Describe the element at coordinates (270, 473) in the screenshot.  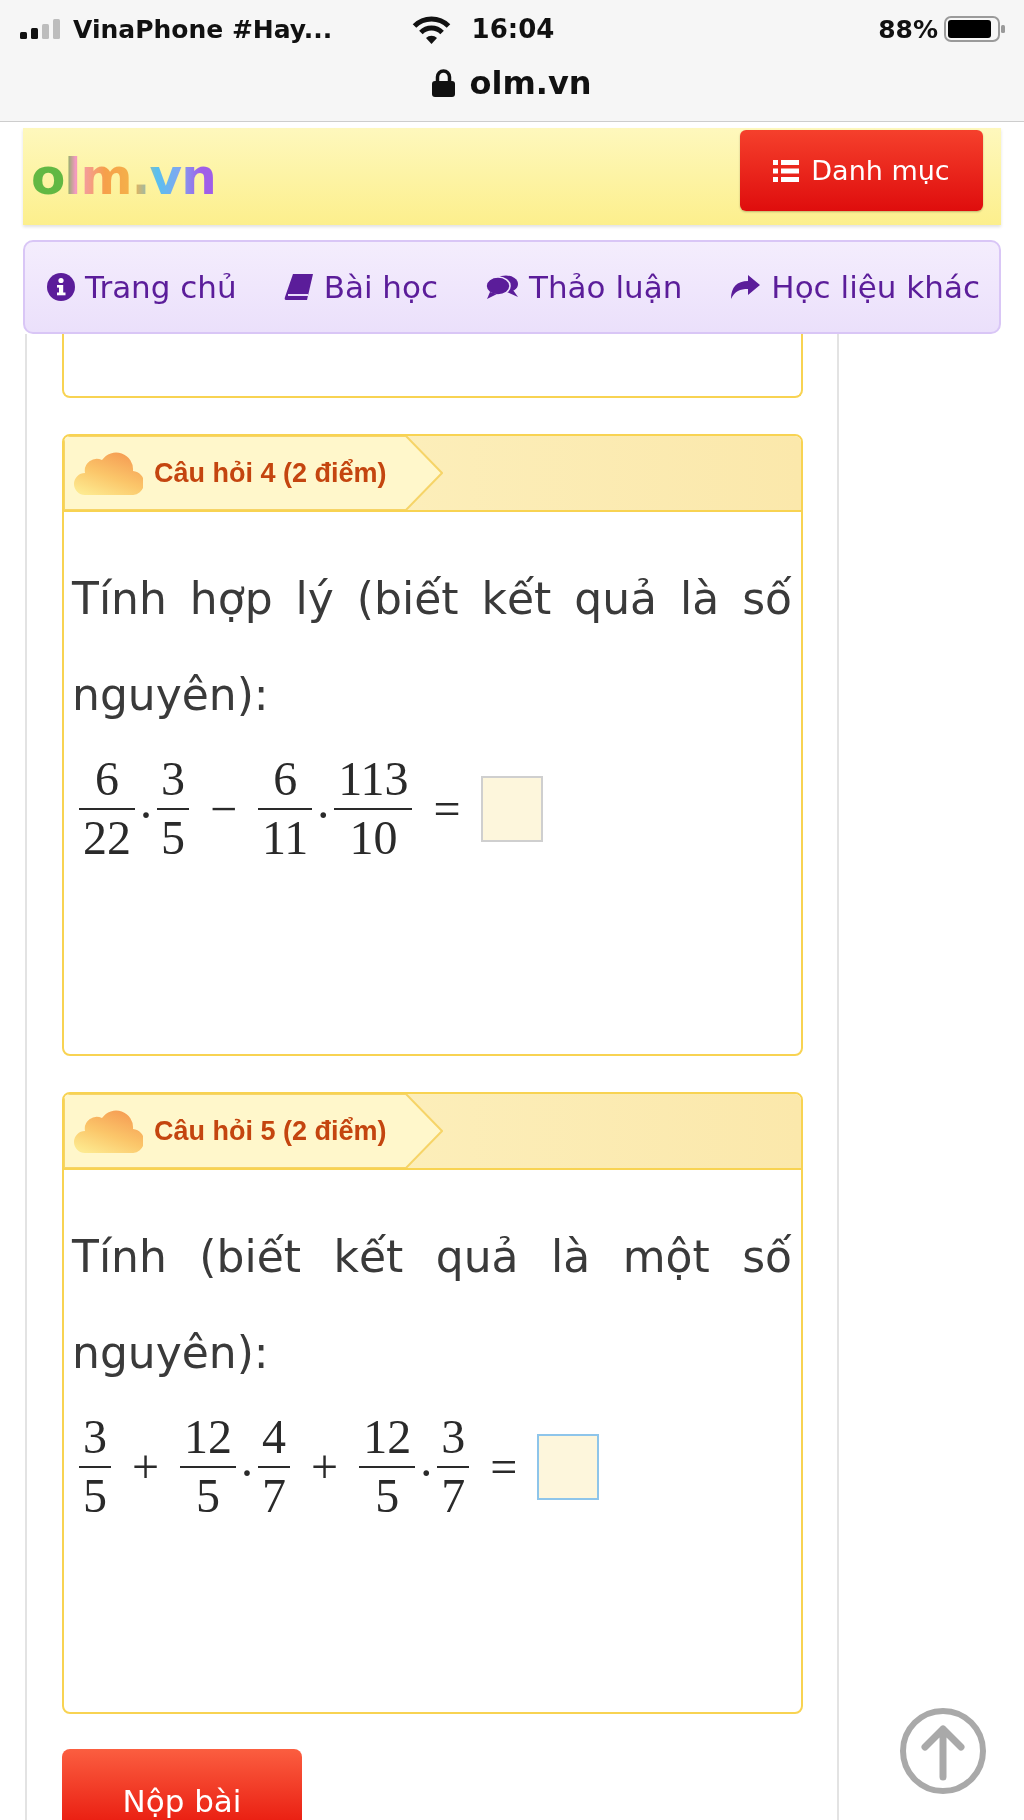
I see `question-title: Câu hỏi 4 (2 điểm)` at that location.